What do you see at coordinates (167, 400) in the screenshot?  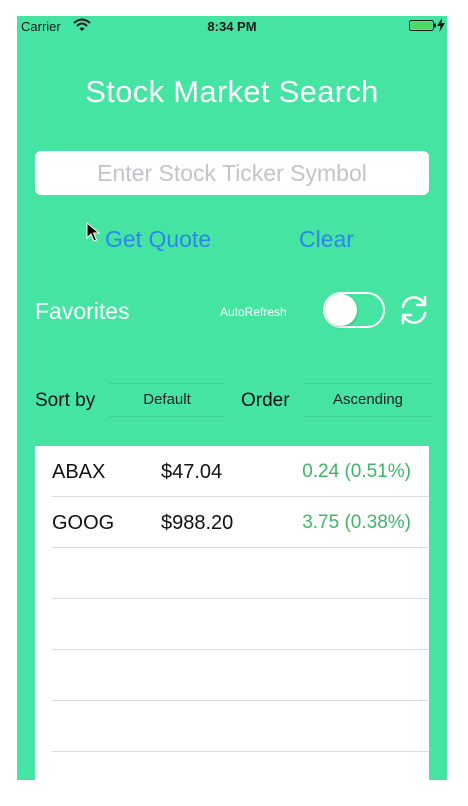 I see `sort-by-picker: Default` at bounding box center [167, 400].